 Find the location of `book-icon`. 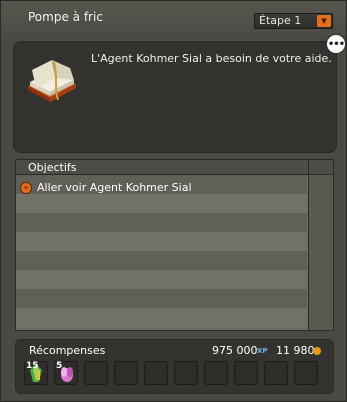

book-icon is located at coordinates (52, 80).